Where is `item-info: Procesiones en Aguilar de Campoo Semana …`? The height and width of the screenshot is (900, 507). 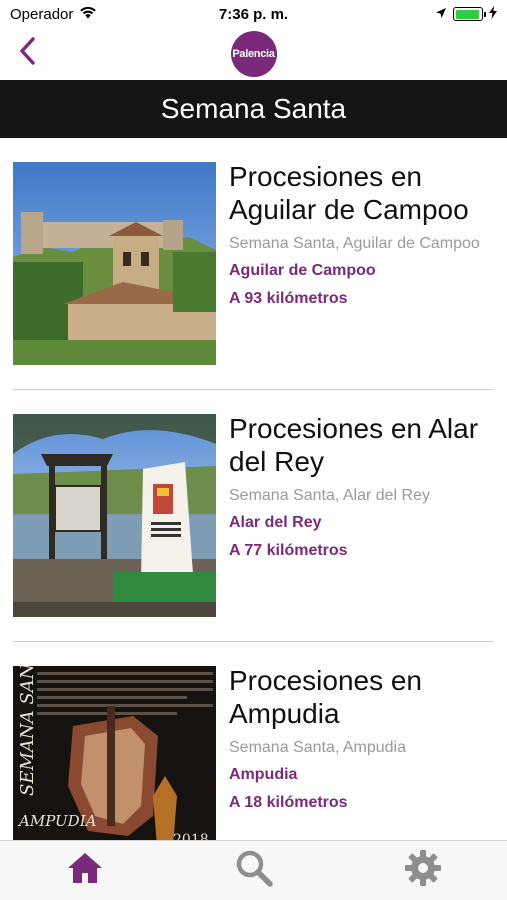 item-info: Procesiones en Aguilar de Campoo Semana … is located at coordinates (364, 234).